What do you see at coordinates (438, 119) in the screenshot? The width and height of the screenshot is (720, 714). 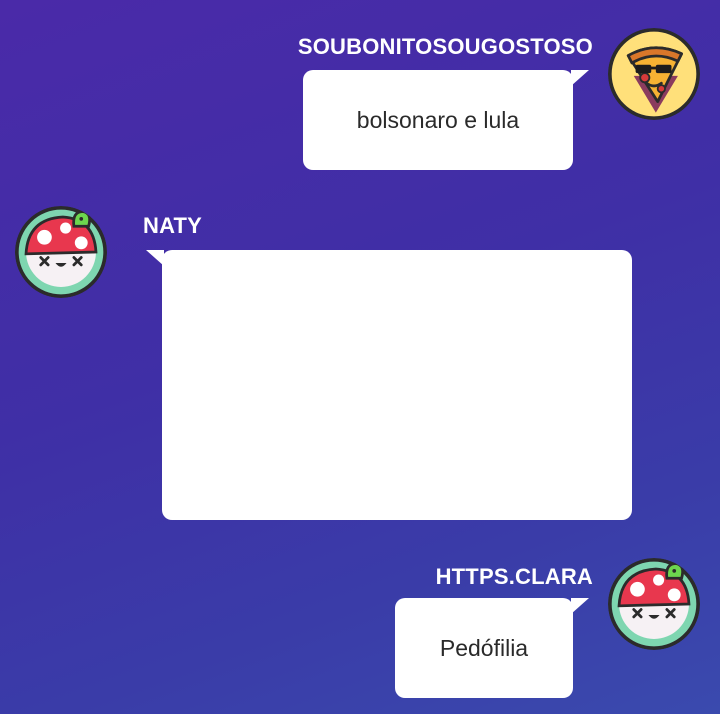 I see `message-text: bolsonaro e lula` at bounding box center [438, 119].